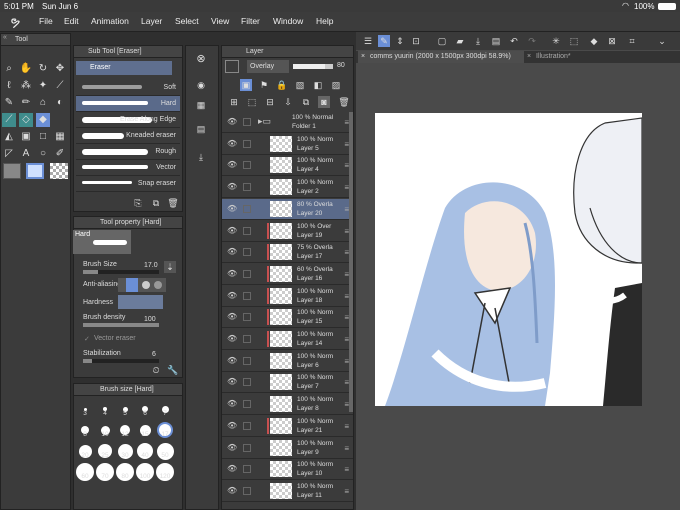 The width and height of the screenshot is (680, 510). What do you see at coordinates (232, 66) in the screenshot?
I see `layer-color-icon` at bounding box center [232, 66].